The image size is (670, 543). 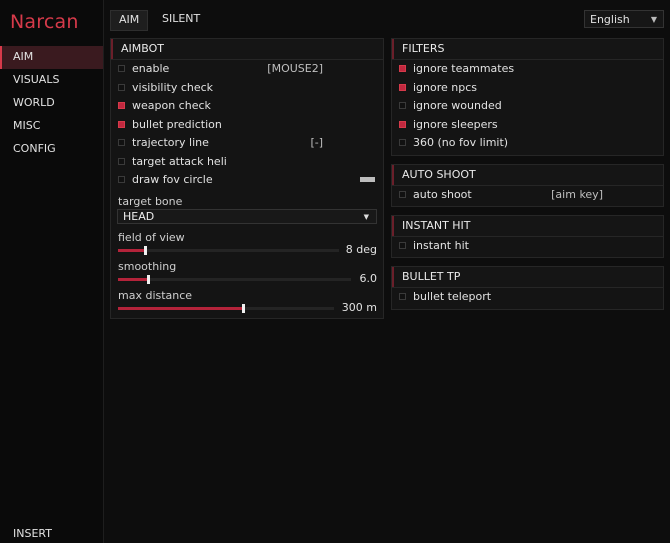 What do you see at coordinates (452, 296) in the screenshot?
I see `bullet-teleport-label: bullet teleport` at bounding box center [452, 296].